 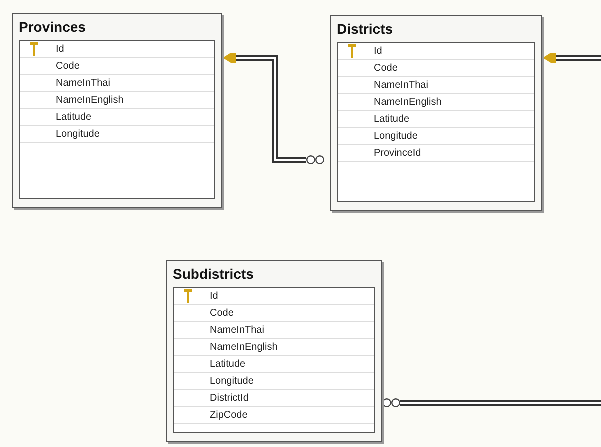 What do you see at coordinates (398, 153) in the screenshot?
I see `column-name: ProvinceId` at bounding box center [398, 153].